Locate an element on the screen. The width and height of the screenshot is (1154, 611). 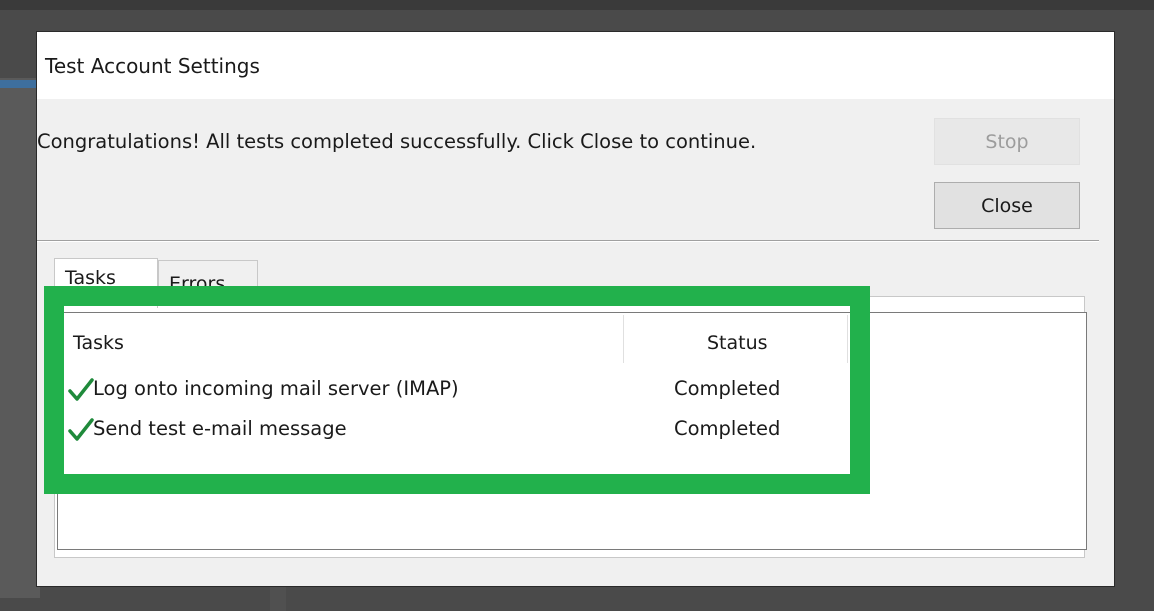
column-header-tasks: Tasks is located at coordinates (98, 343).